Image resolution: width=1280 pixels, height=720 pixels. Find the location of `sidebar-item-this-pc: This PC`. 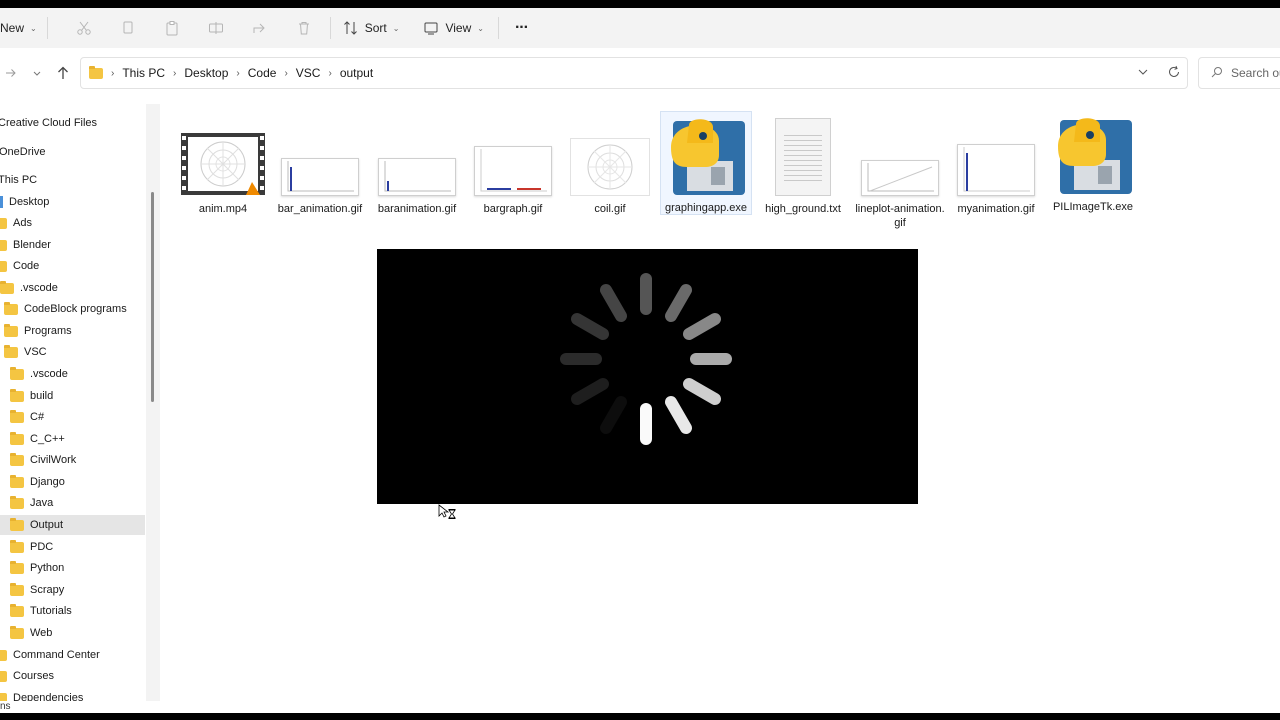

sidebar-item-this-pc: This PC is located at coordinates (18, 180).